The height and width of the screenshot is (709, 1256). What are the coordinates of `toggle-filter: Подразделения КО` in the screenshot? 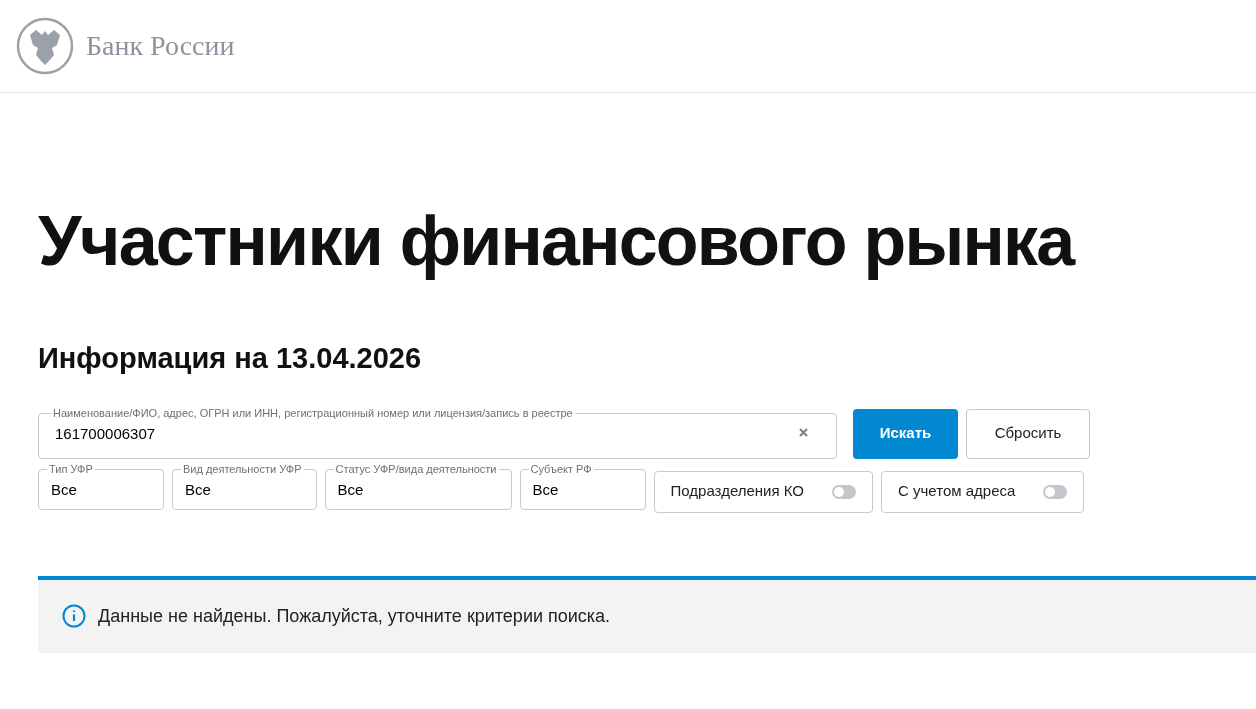 It's located at (763, 491).